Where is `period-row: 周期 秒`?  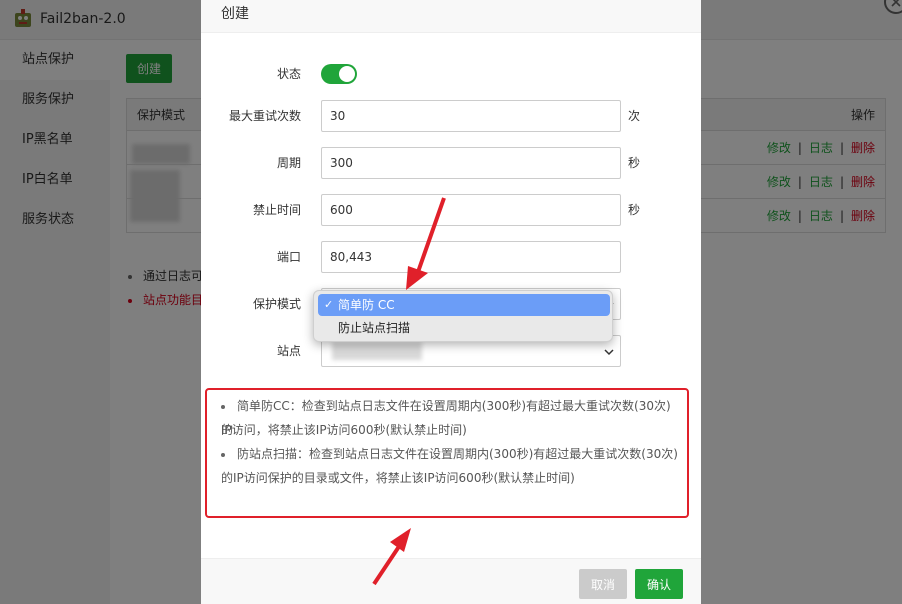
period-row: 周期 秒 is located at coordinates (451, 163).